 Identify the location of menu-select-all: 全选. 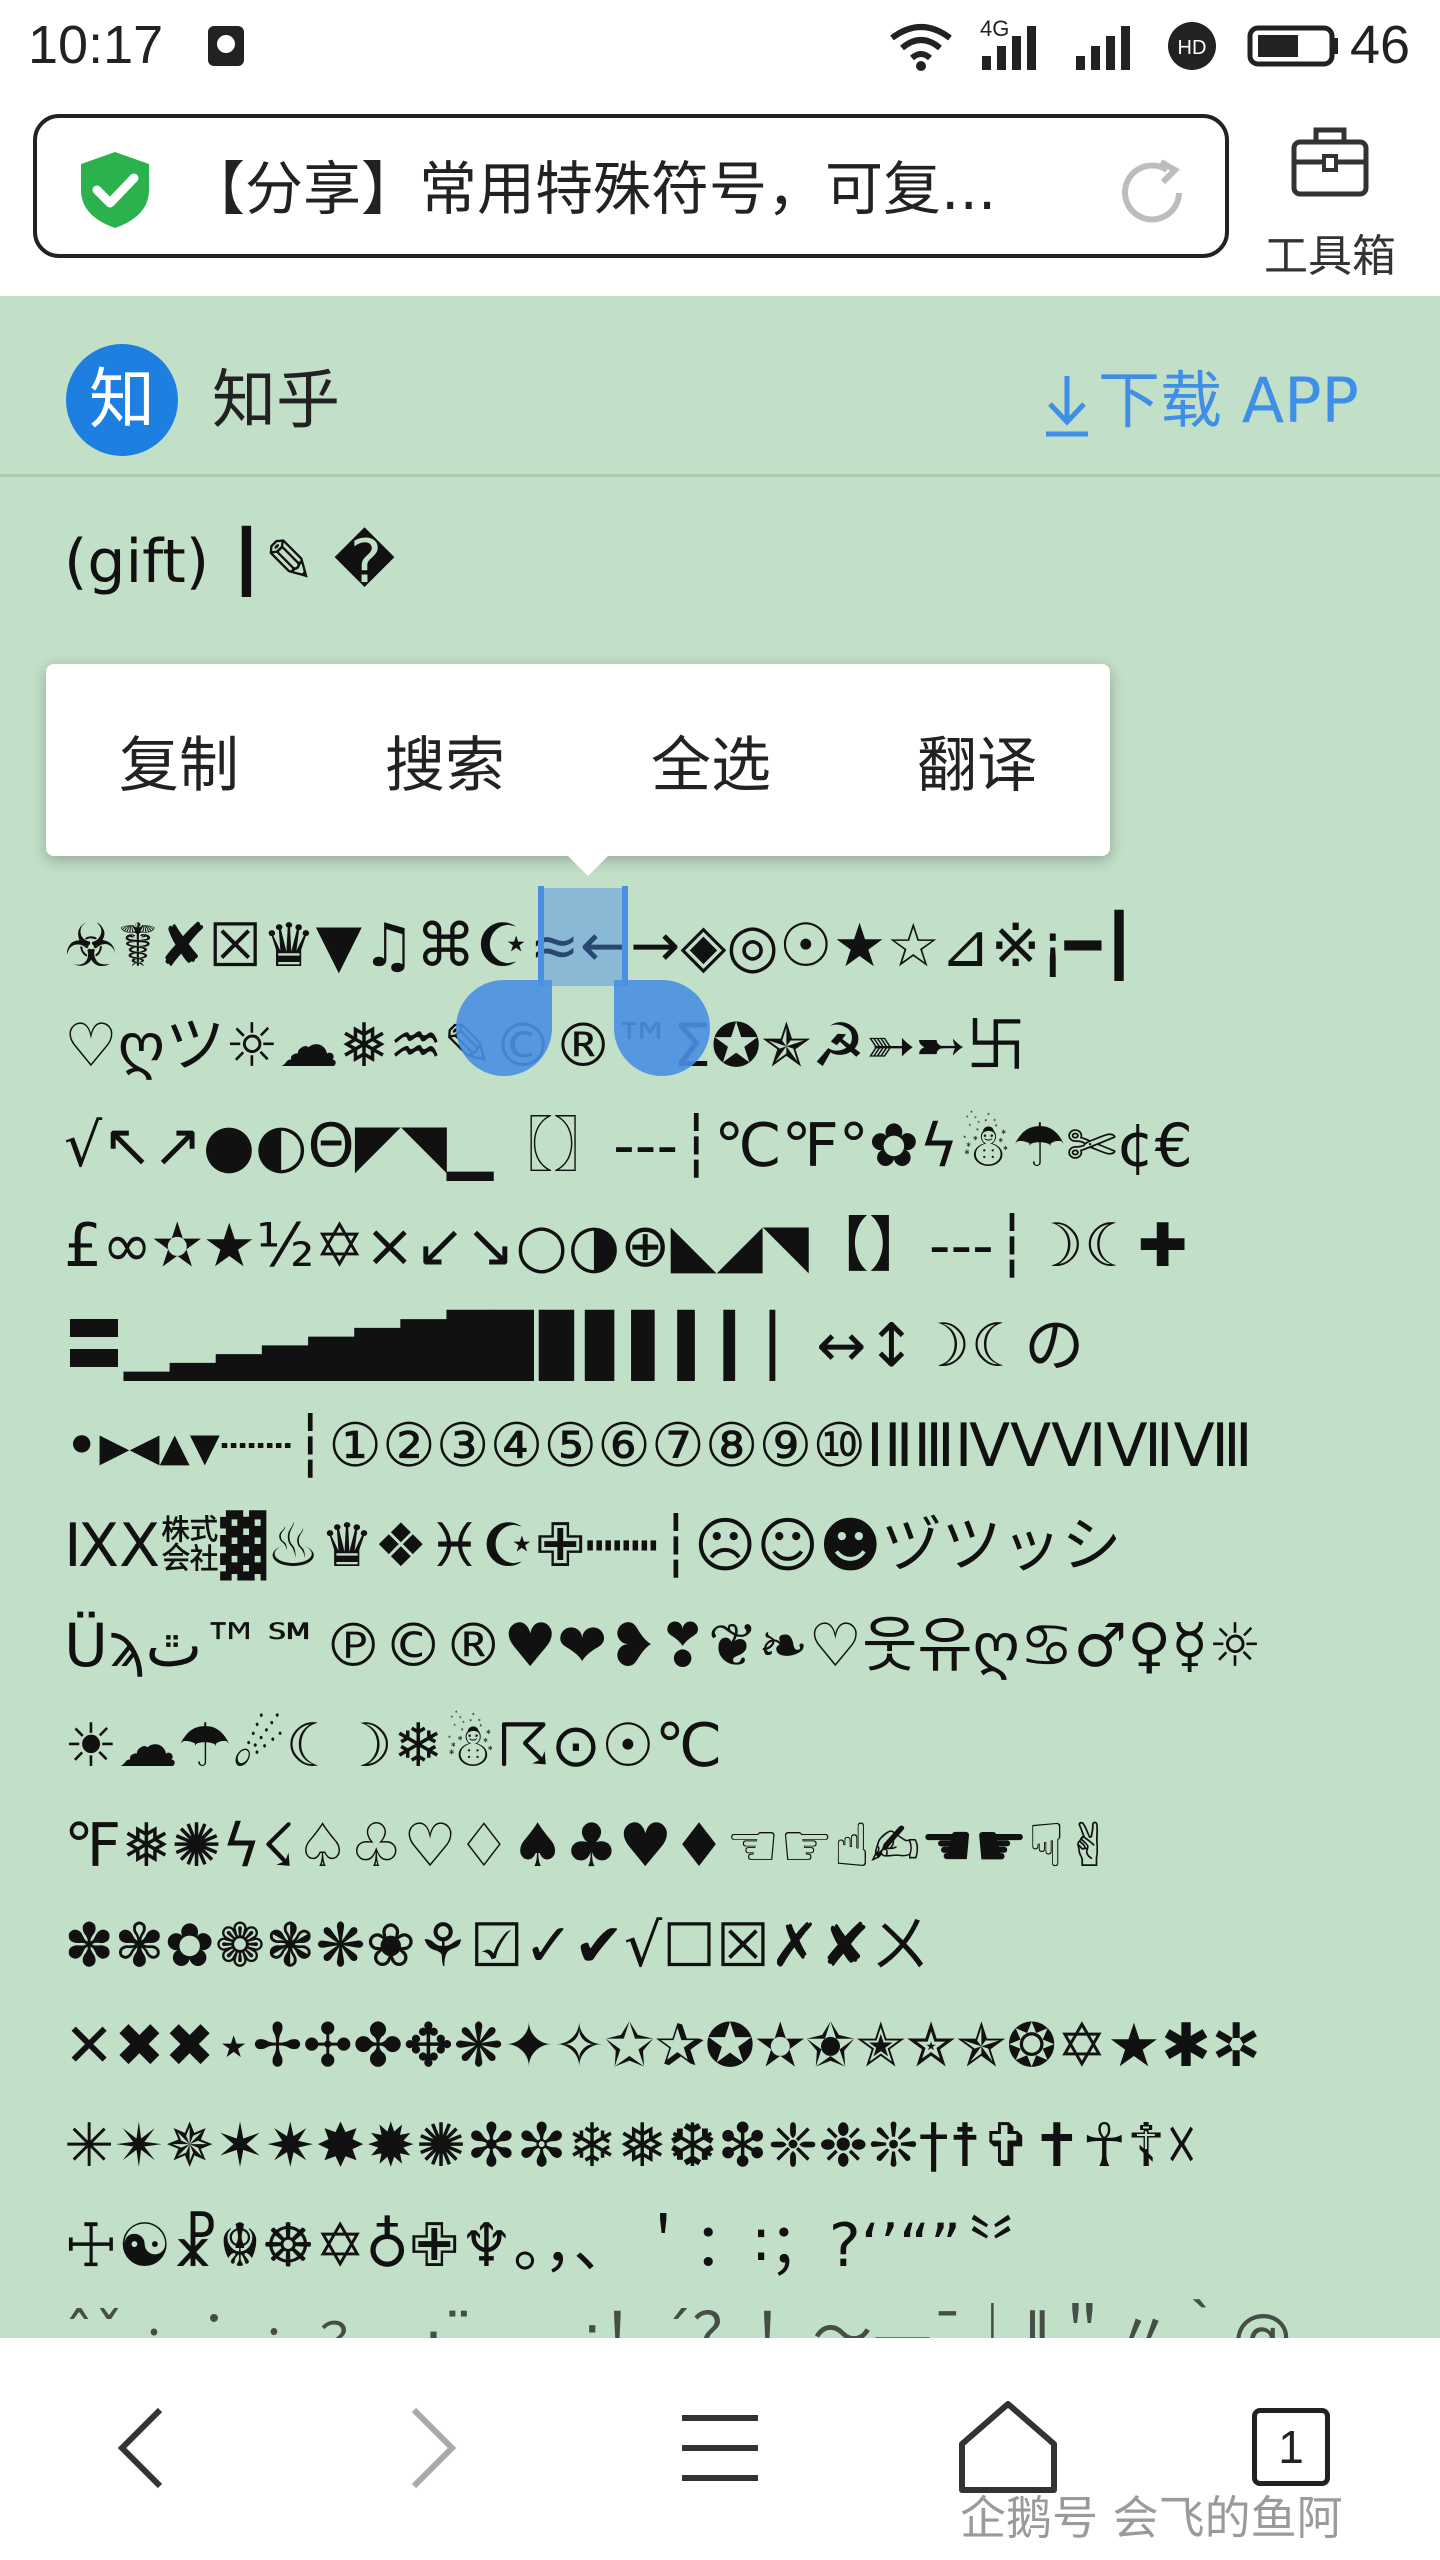
(711, 760).